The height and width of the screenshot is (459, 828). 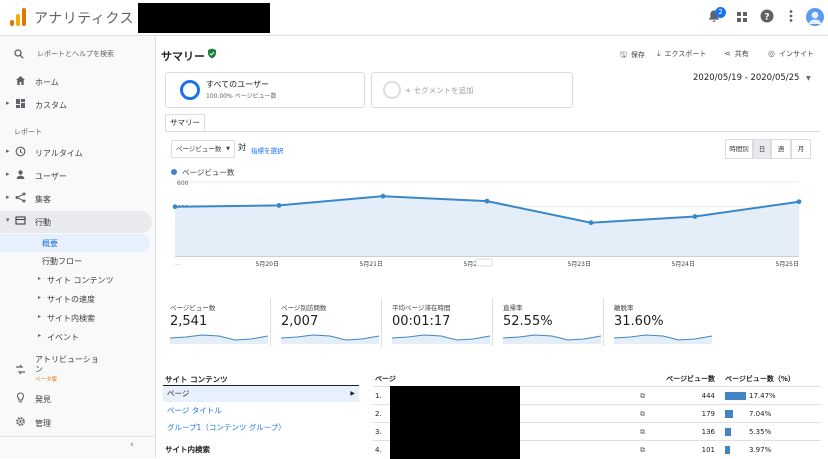 I want to click on granularity-hourly-button: 時間別, so click(x=739, y=149).